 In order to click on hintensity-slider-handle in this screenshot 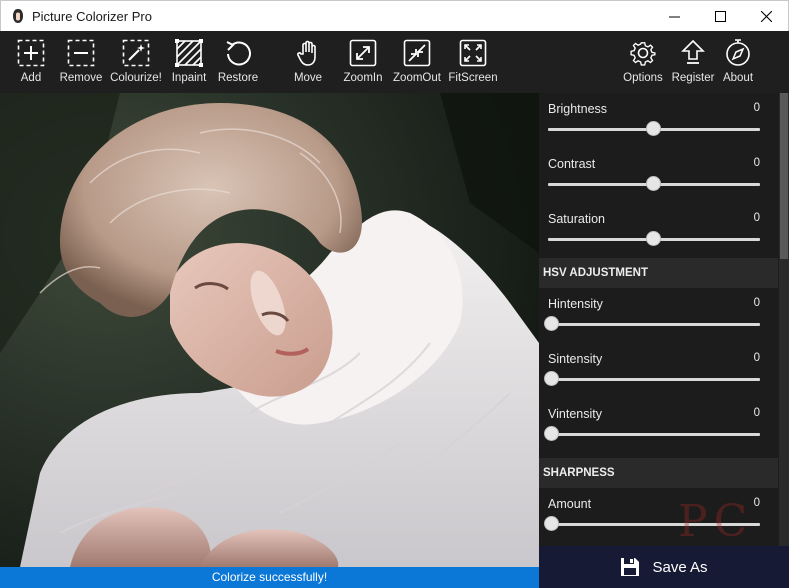, I will do `click(551, 323)`.